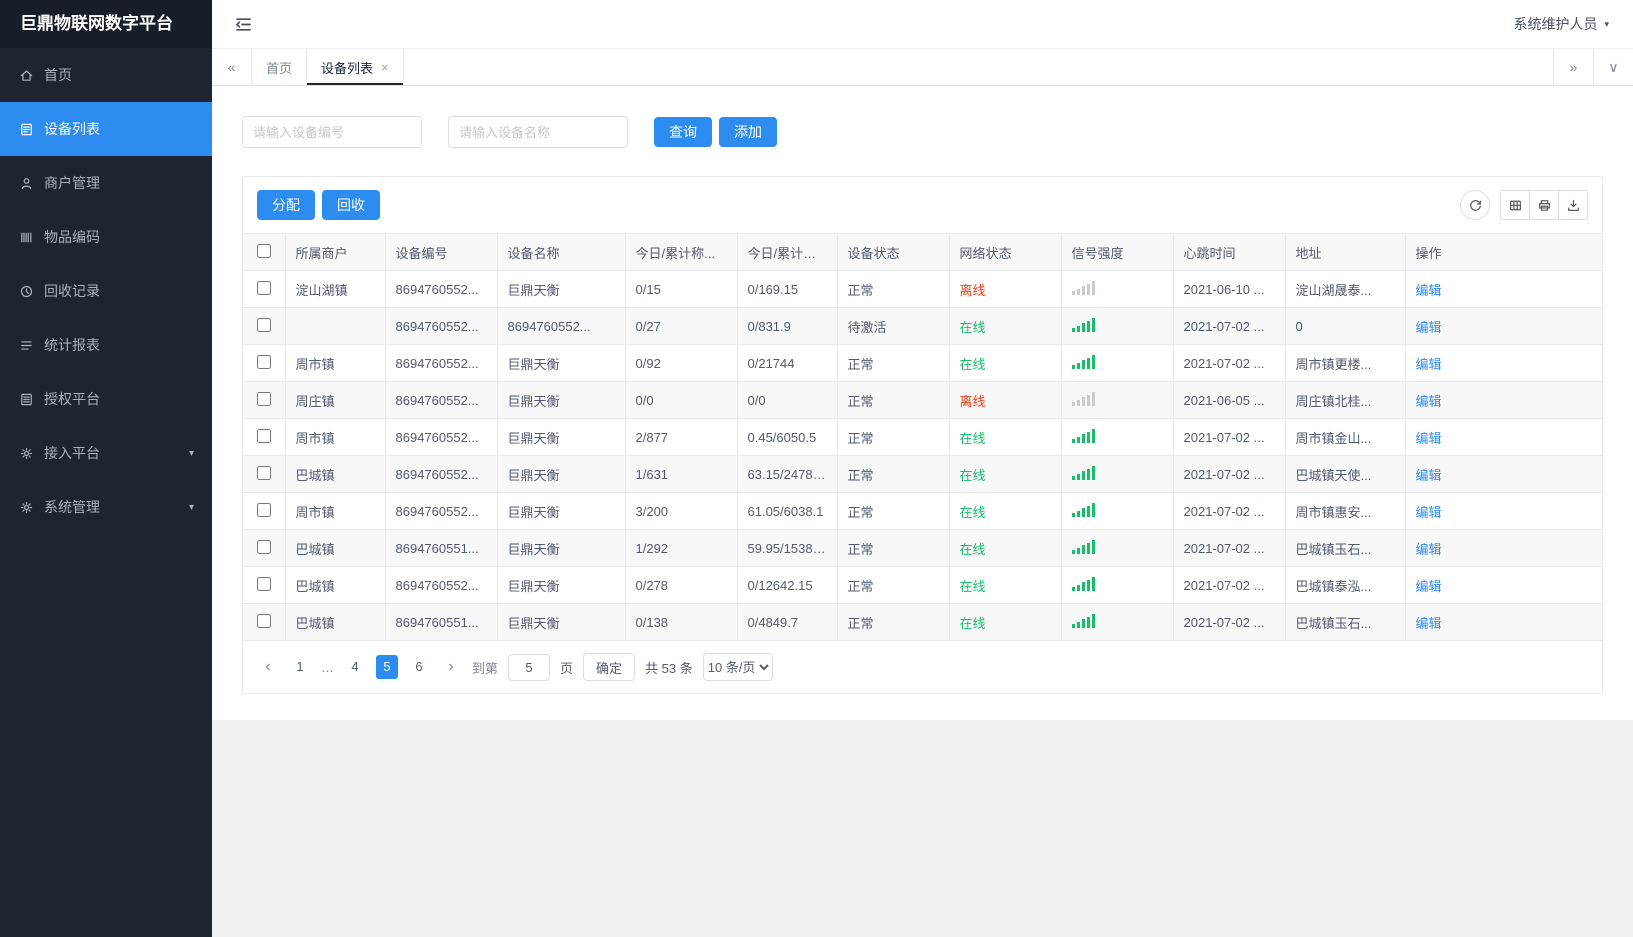 This screenshot has width=1633, height=937. Describe the element at coordinates (72, 345) in the screenshot. I see `sidebar-item-label: 统计报表` at that location.